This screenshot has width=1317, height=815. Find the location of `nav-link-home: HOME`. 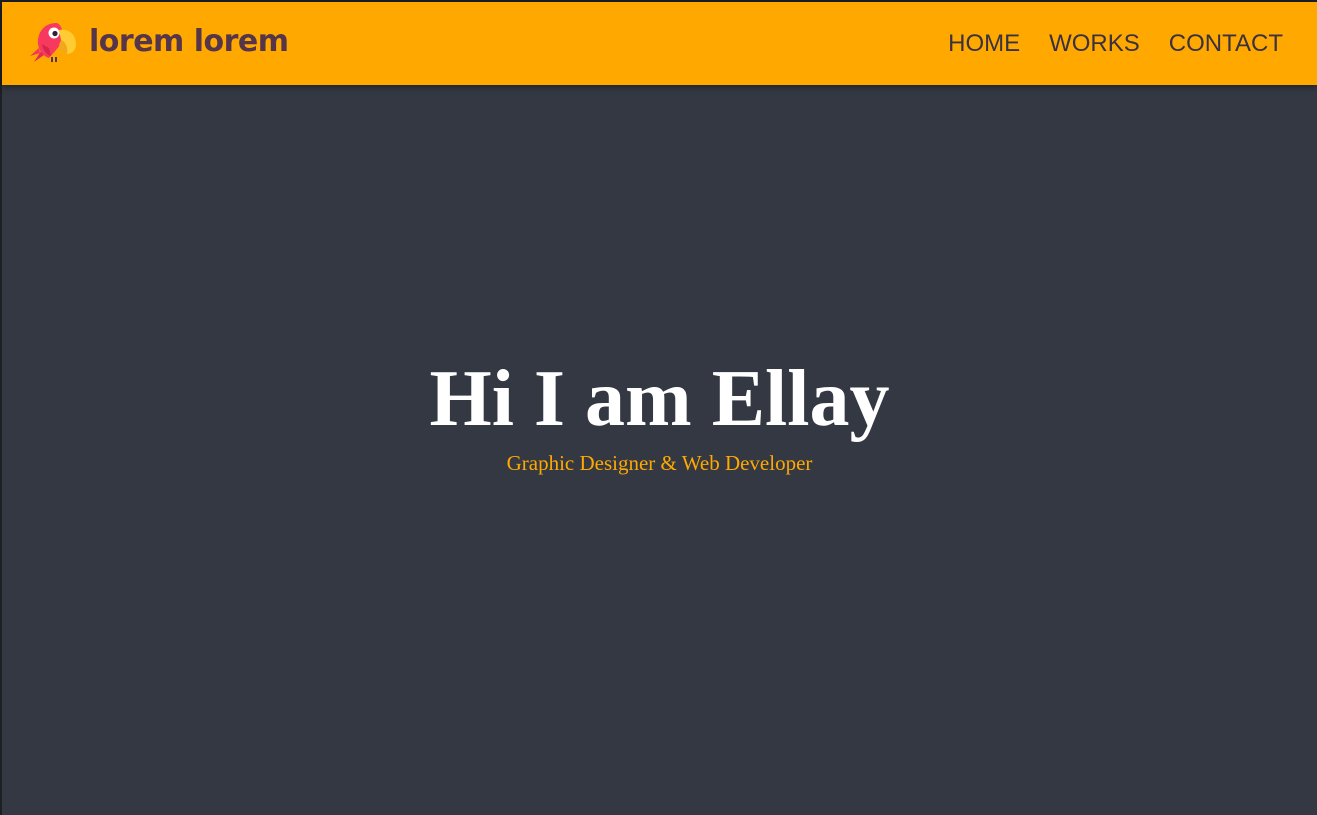

nav-link-home: HOME is located at coordinates (984, 43).